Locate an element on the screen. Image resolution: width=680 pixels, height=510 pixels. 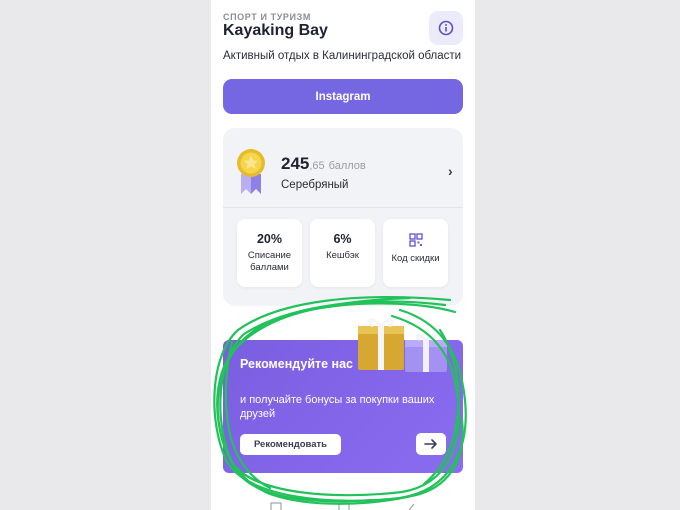
tile-discount-code: Код скидки is located at coordinates (415, 253).